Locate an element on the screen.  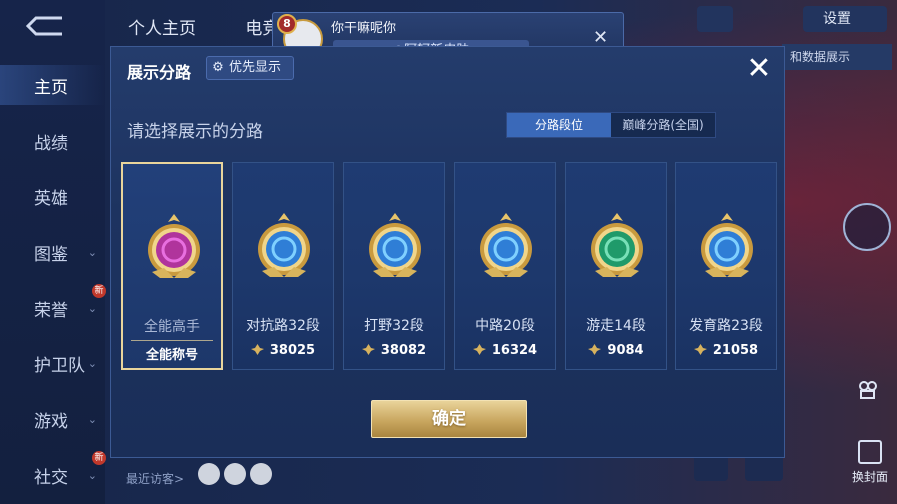
clash-lane-icon is located at coordinates (284, 245).